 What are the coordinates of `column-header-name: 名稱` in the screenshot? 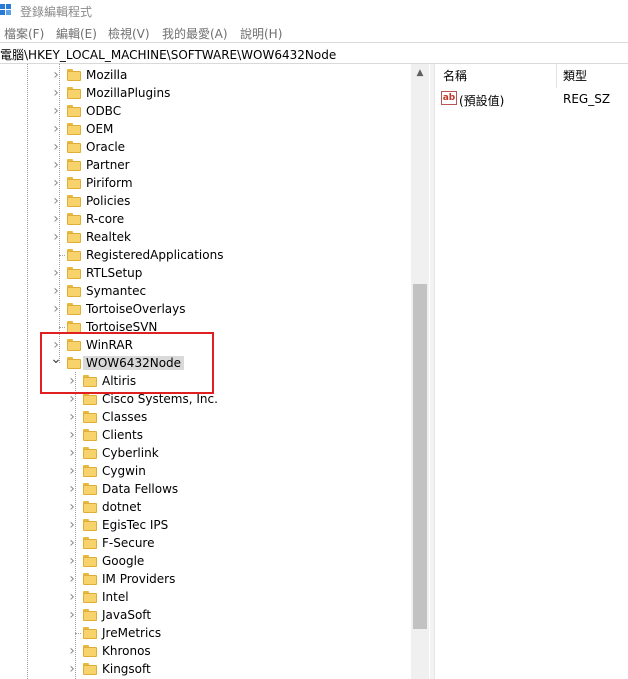 It's located at (455, 75).